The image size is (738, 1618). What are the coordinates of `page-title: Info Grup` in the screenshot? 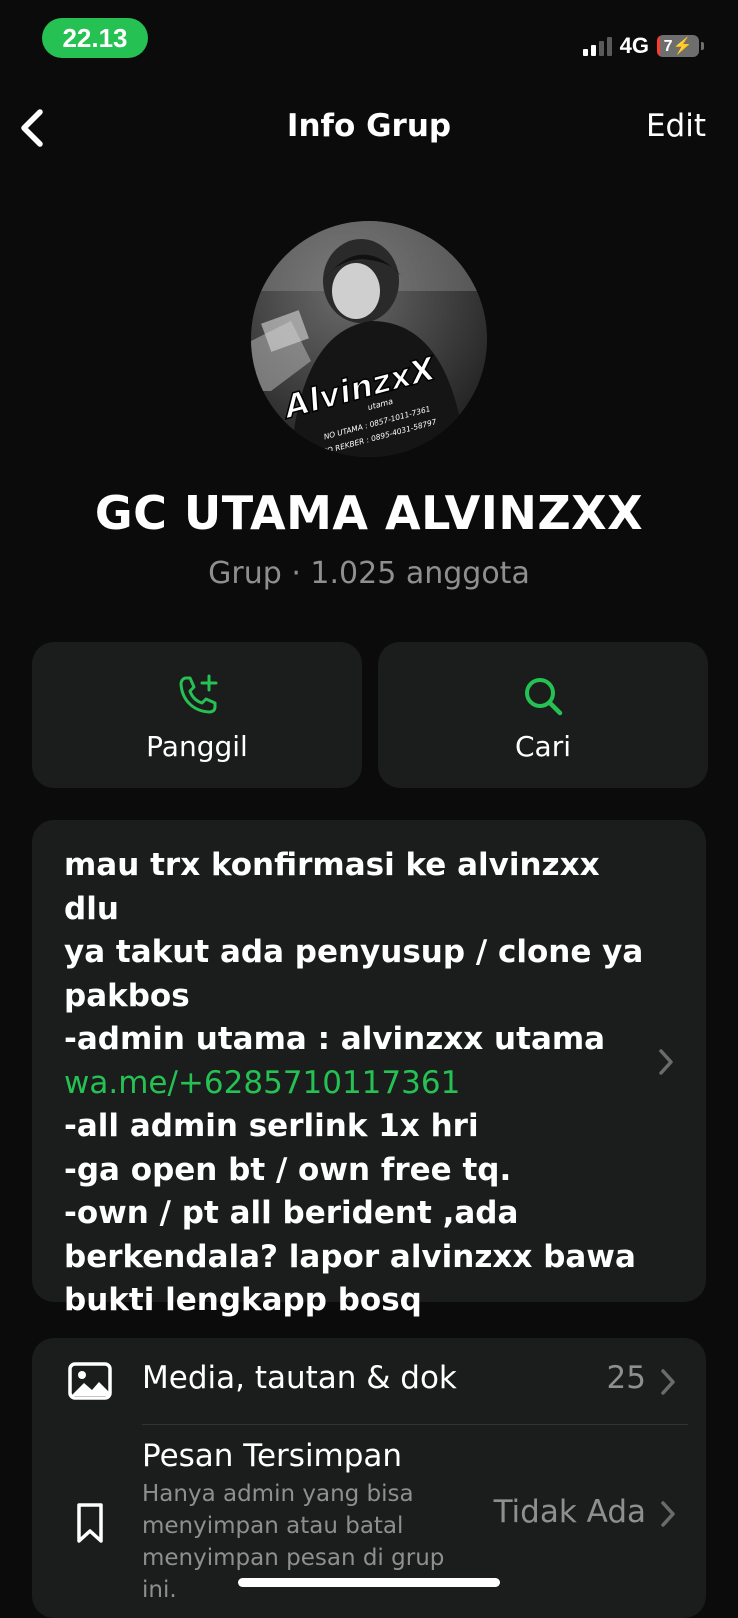 It's located at (369, 126).